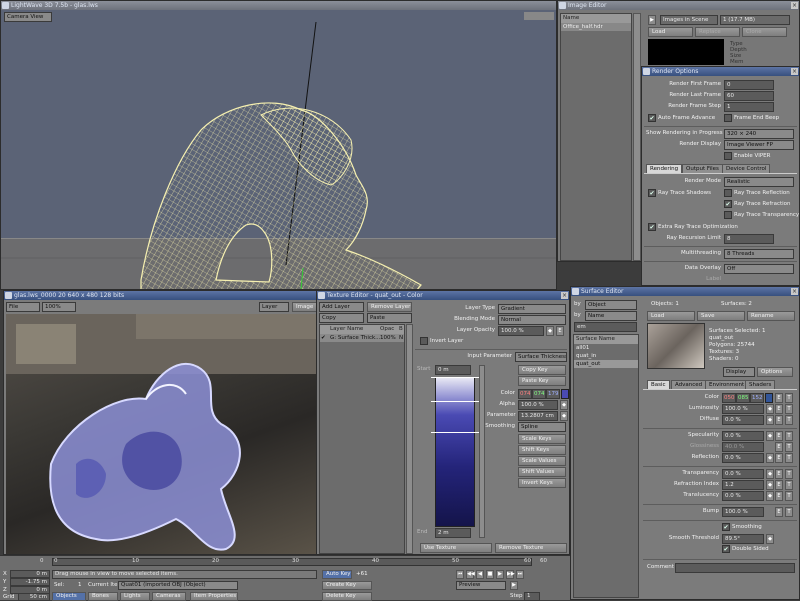 This screenshot has height=601, width=800. Describe the element at coordinates (323, 338) in the screenshot. I see `check-icon: ✔` at that location.